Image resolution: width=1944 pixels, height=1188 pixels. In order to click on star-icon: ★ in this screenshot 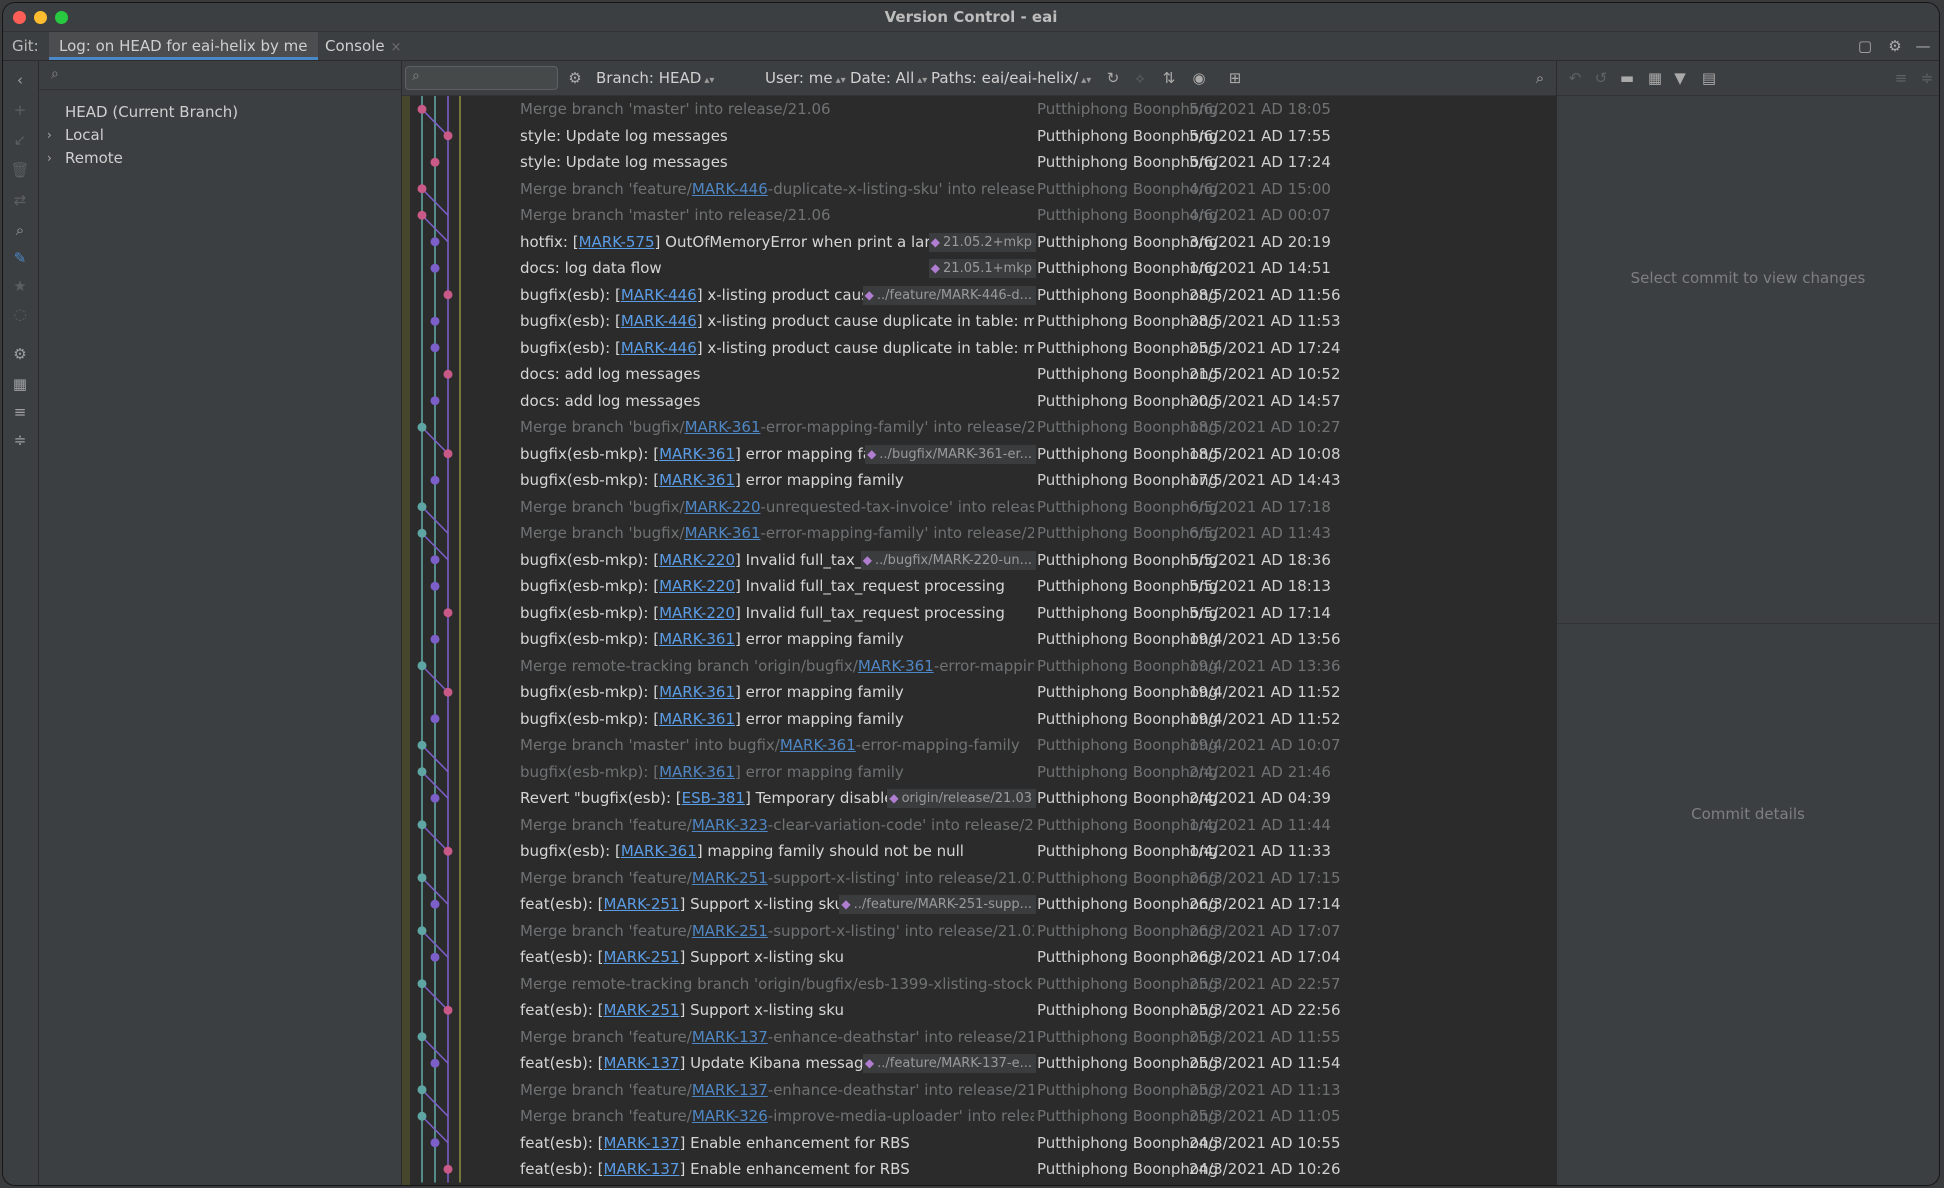, I will do `click(20, 286)`.